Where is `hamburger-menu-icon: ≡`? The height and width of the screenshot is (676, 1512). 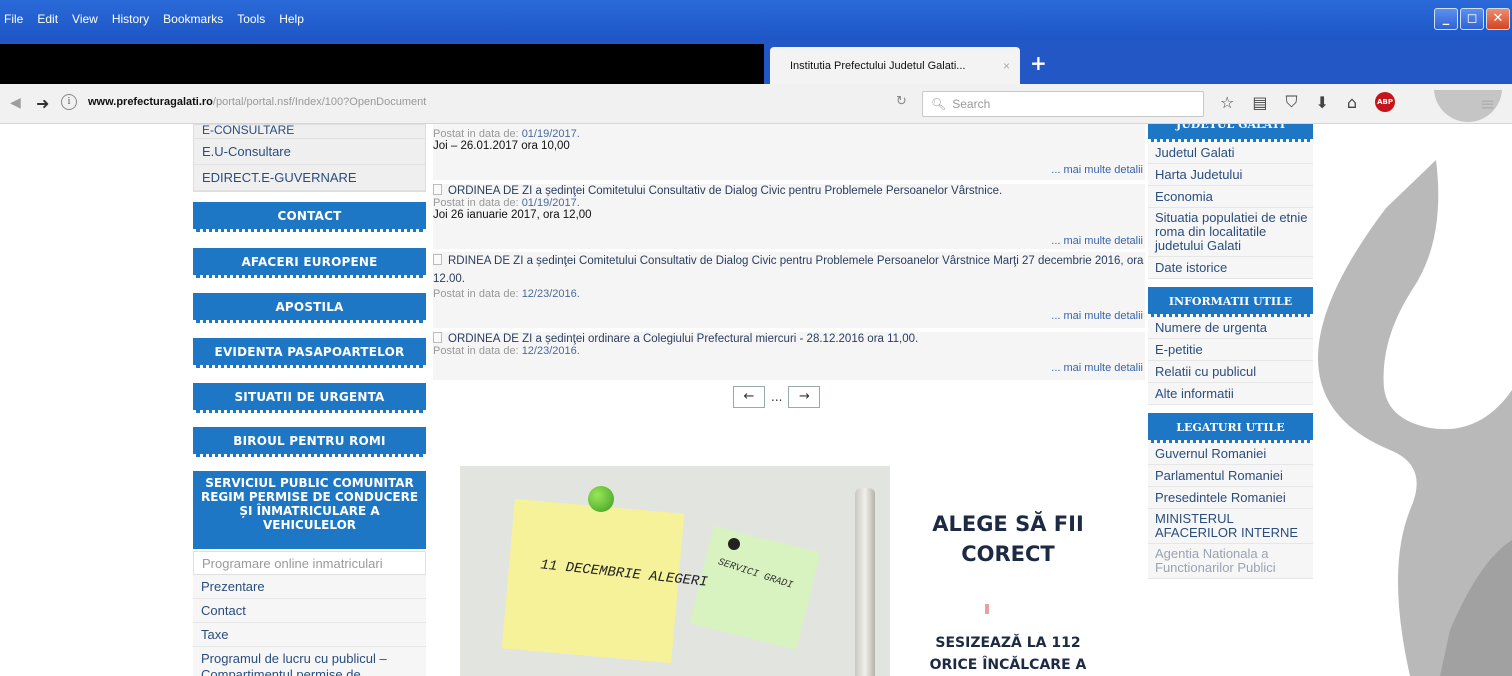 hamburger-menu-icon: ≡ is located at coordinates (1487, 104).